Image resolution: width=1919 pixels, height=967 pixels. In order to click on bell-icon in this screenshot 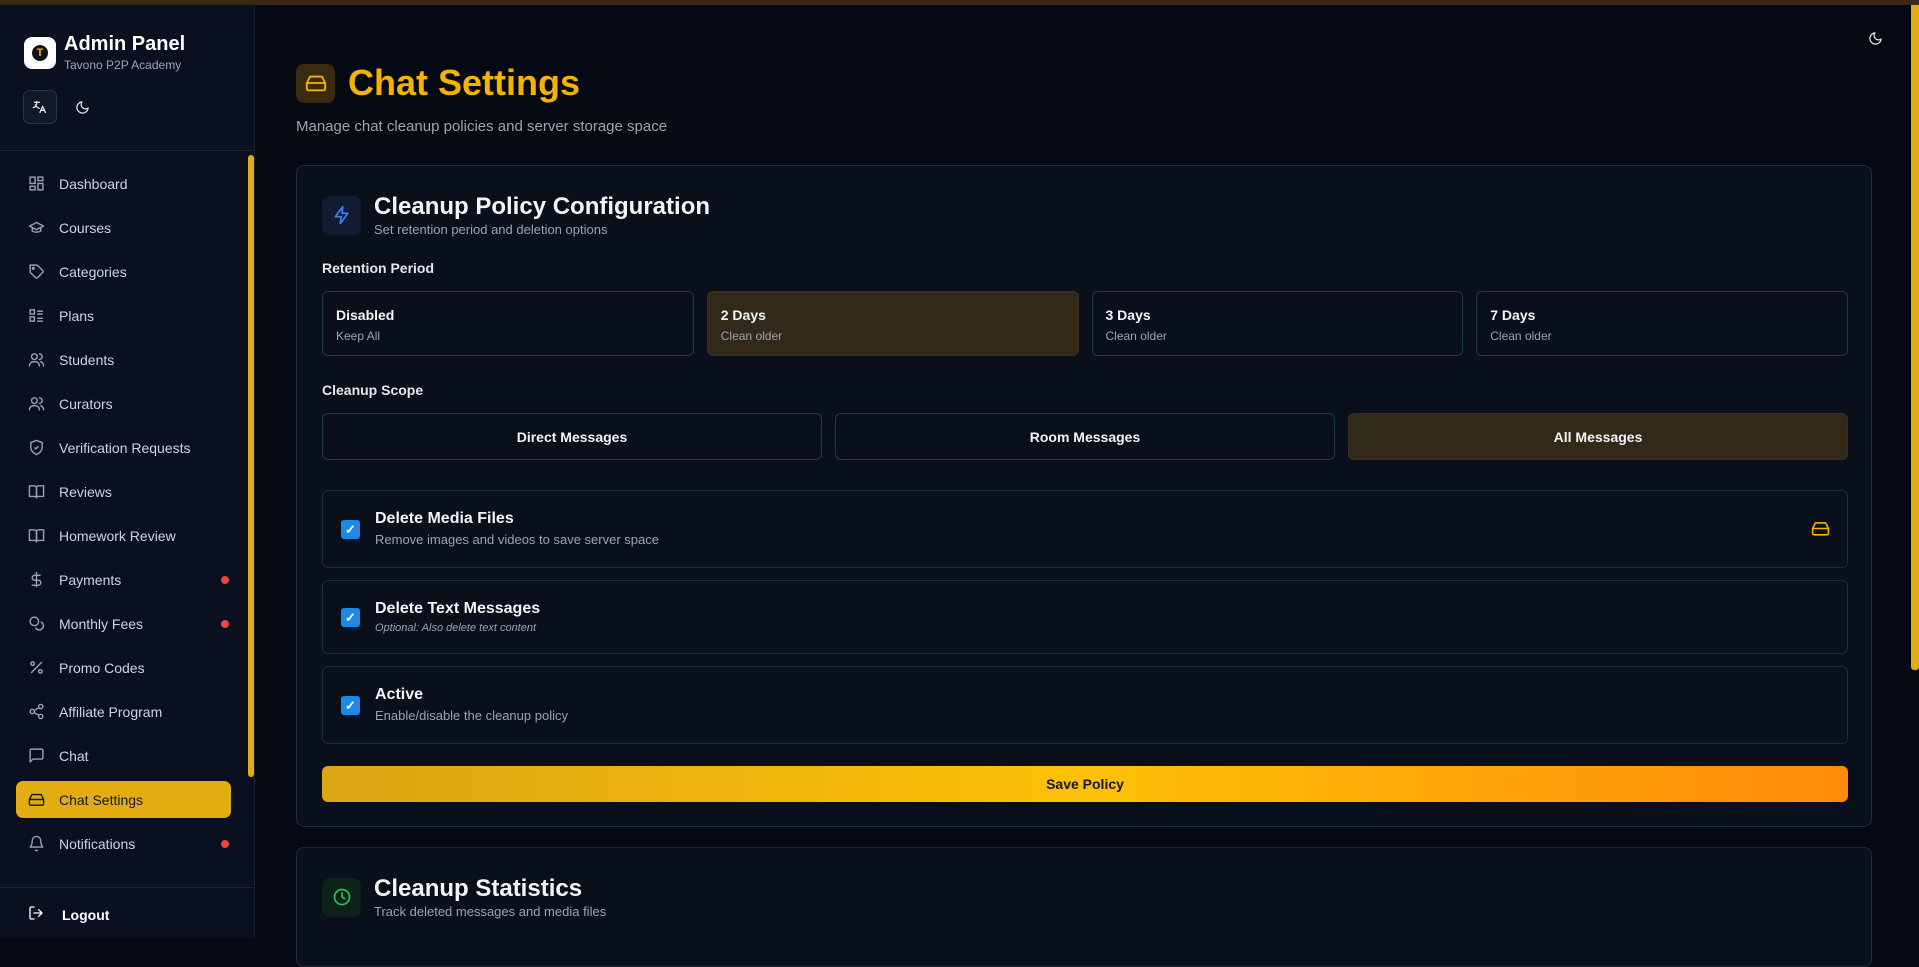, I will do `click(36, 844)`.